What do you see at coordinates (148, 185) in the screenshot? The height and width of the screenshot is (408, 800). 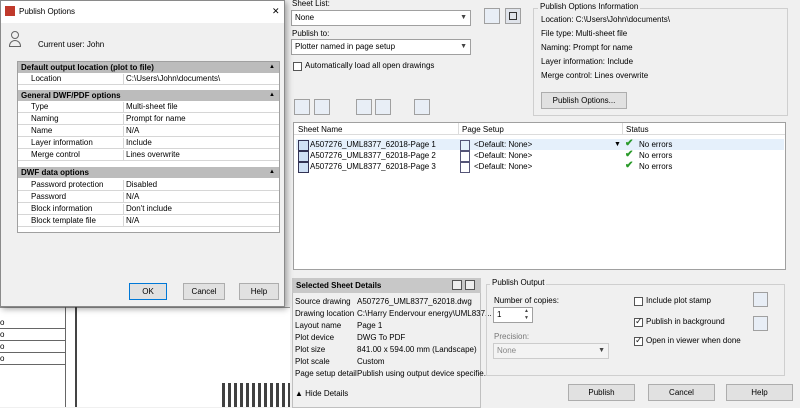 I see `property-row: Password protection Disabled` at bounding box center [148, 185].